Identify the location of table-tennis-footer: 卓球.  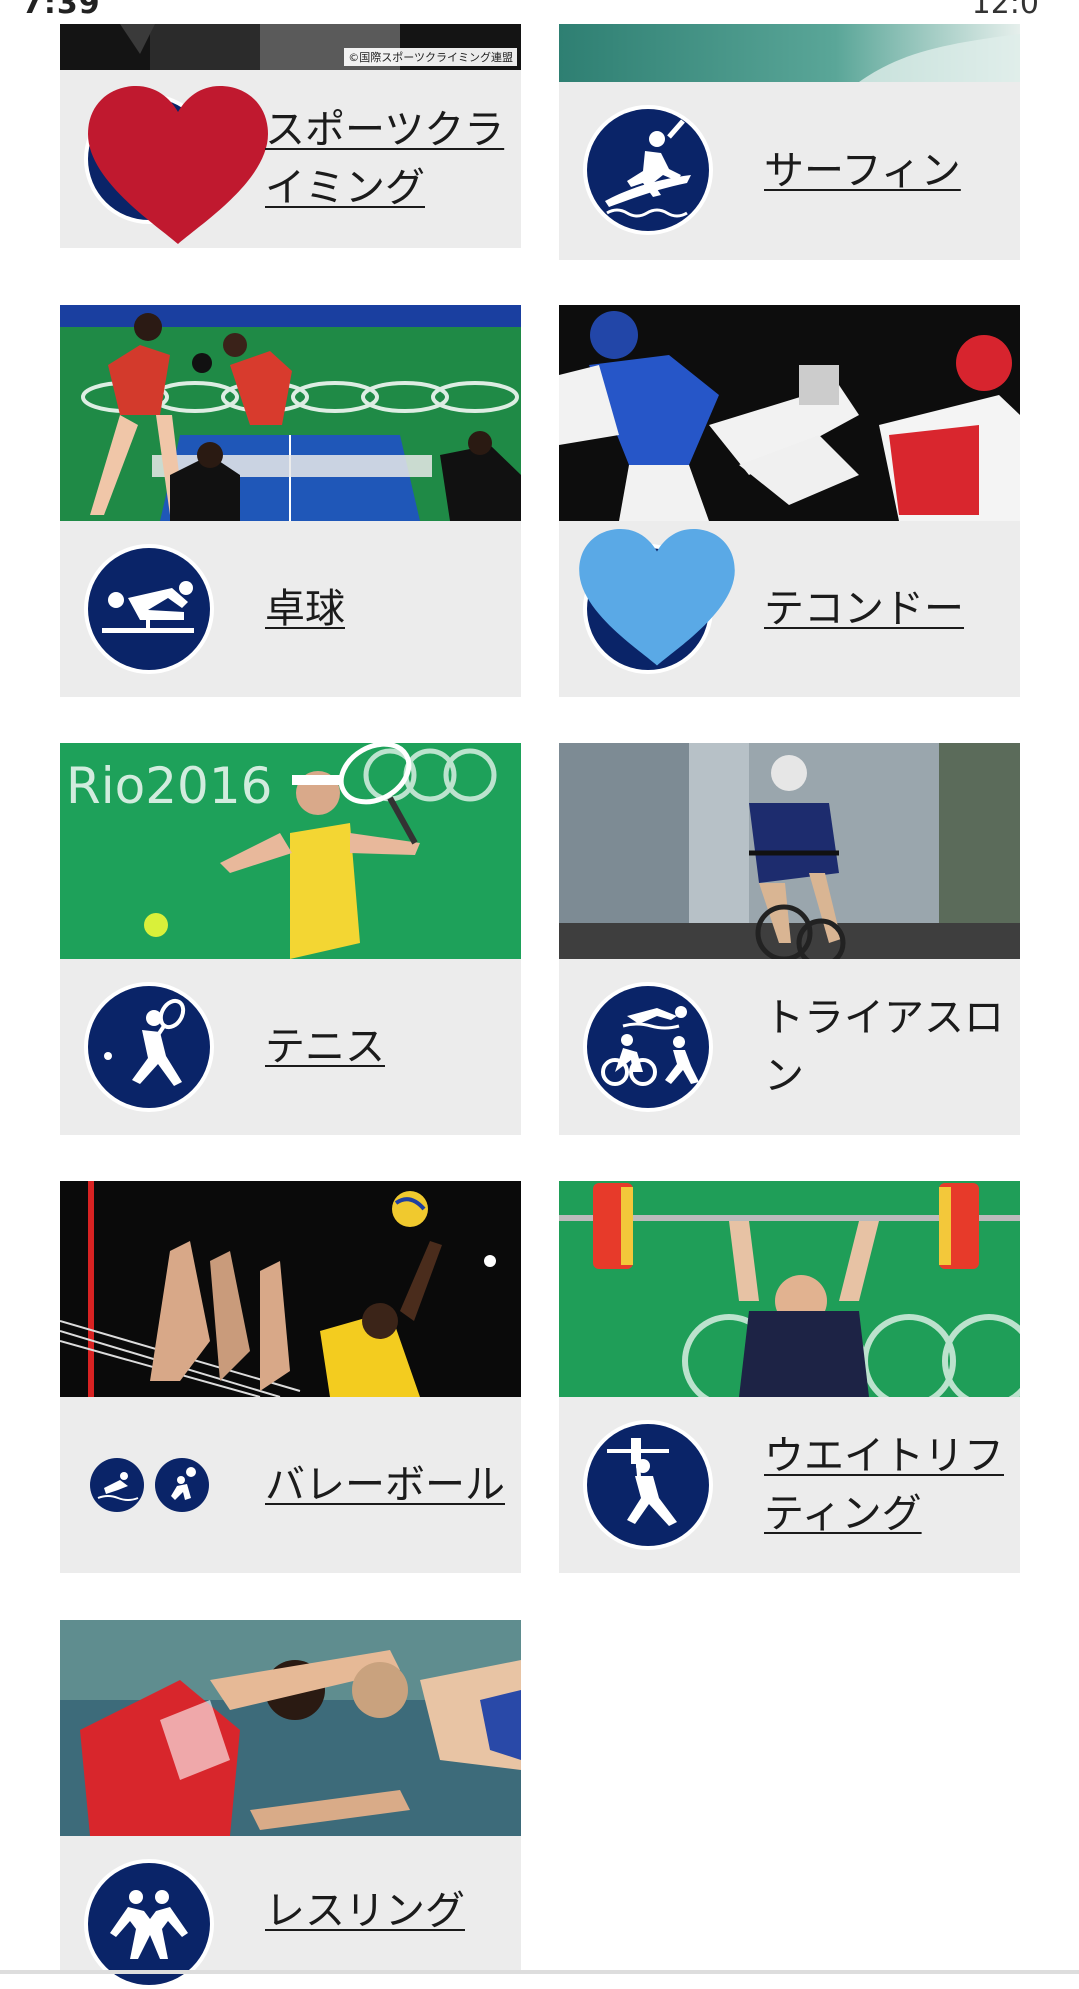
(290, 609).